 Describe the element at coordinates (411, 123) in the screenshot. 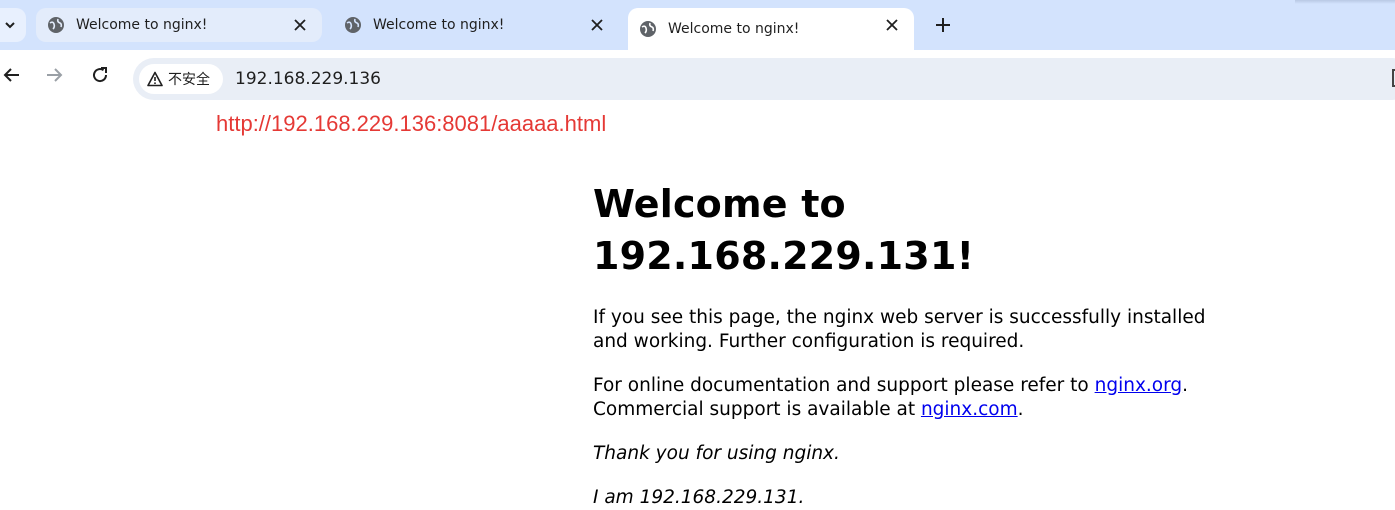

I see `url-annotation: http://192.168.229.136:8081/aaaaa.html` at that location.